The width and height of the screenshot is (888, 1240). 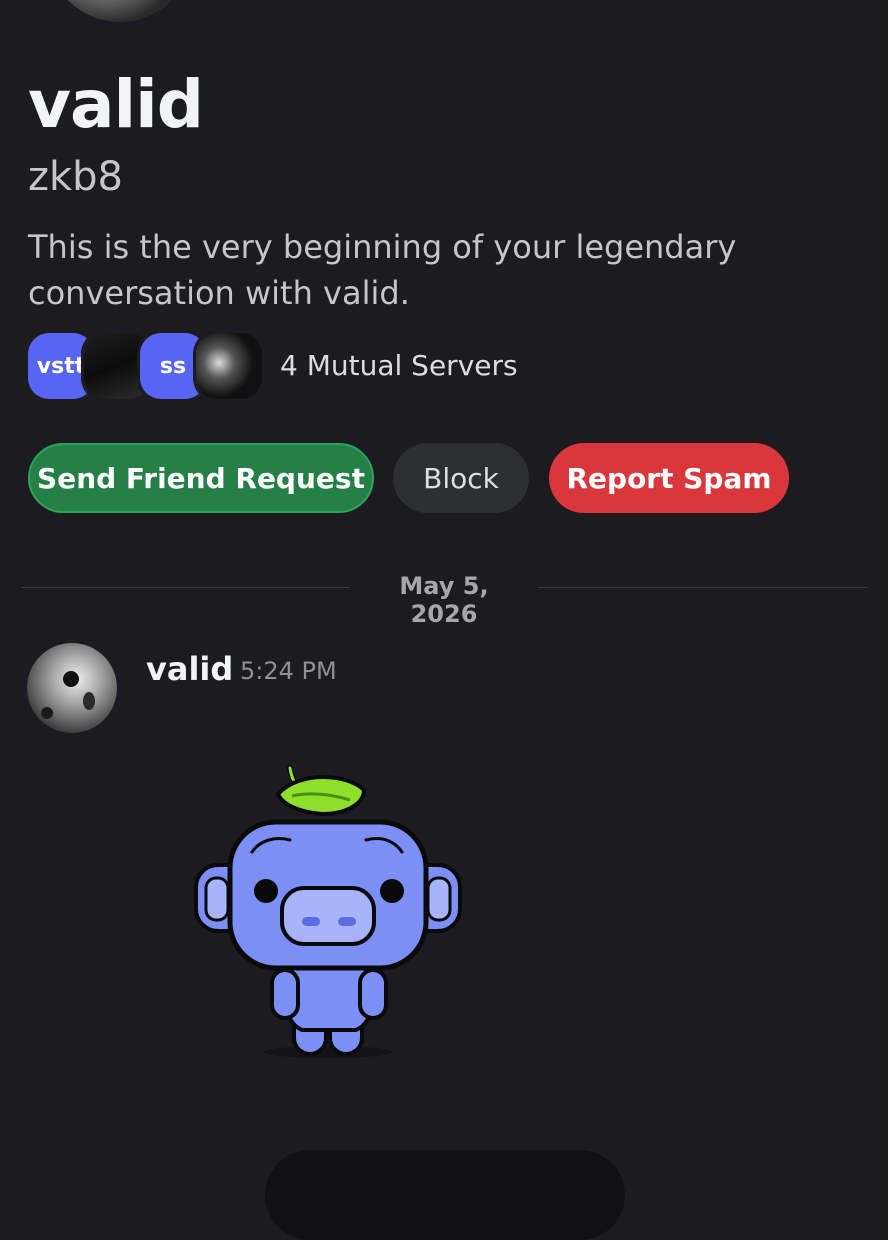 What do you see at coordinates (703, 587) in the screenshot?
I see `date-divider-line-right` at bounding box center [703, 587].